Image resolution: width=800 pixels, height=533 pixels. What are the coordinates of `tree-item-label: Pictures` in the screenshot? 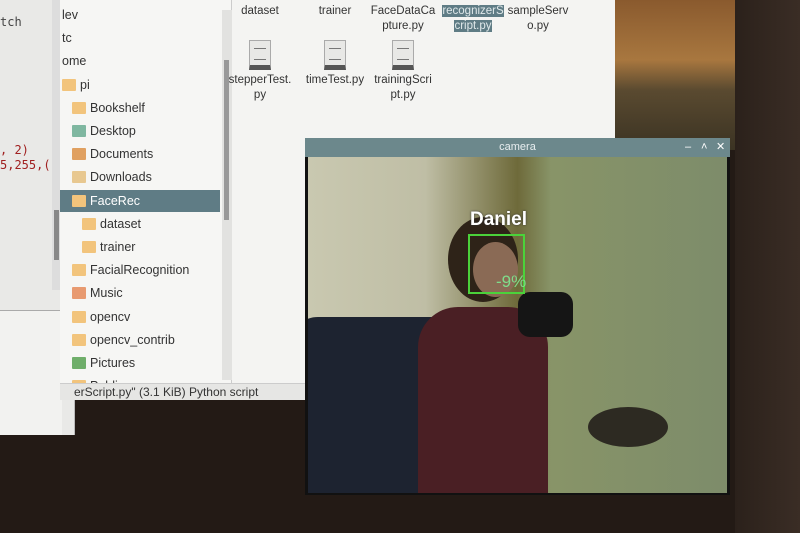 It's located at (113, 363).